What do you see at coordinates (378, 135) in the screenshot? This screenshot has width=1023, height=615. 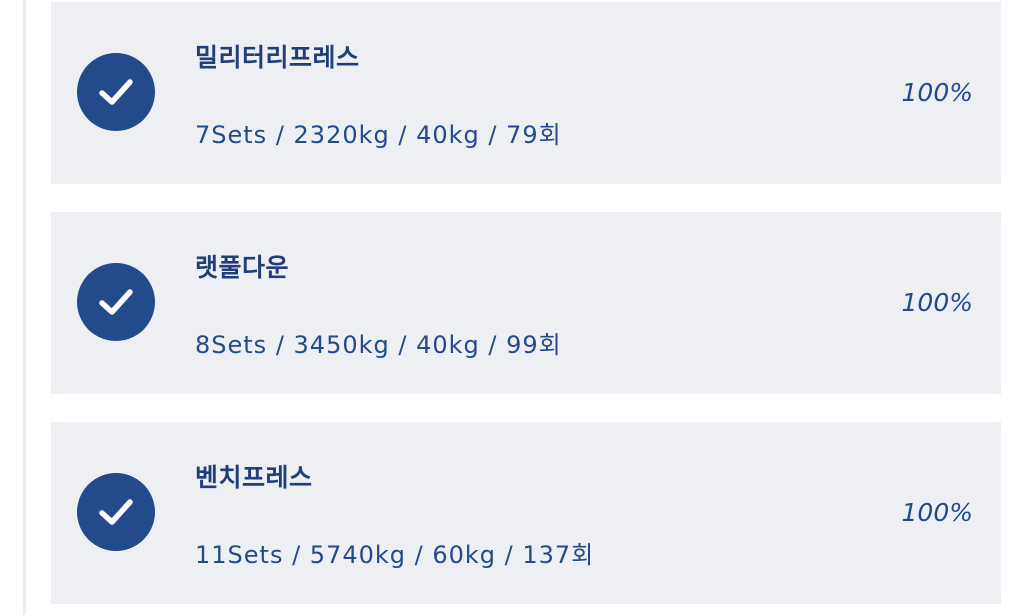 I see `exercise-stats: 7Sets / 2320kg / 40kg / 79회` at bounding box center [378, 135].